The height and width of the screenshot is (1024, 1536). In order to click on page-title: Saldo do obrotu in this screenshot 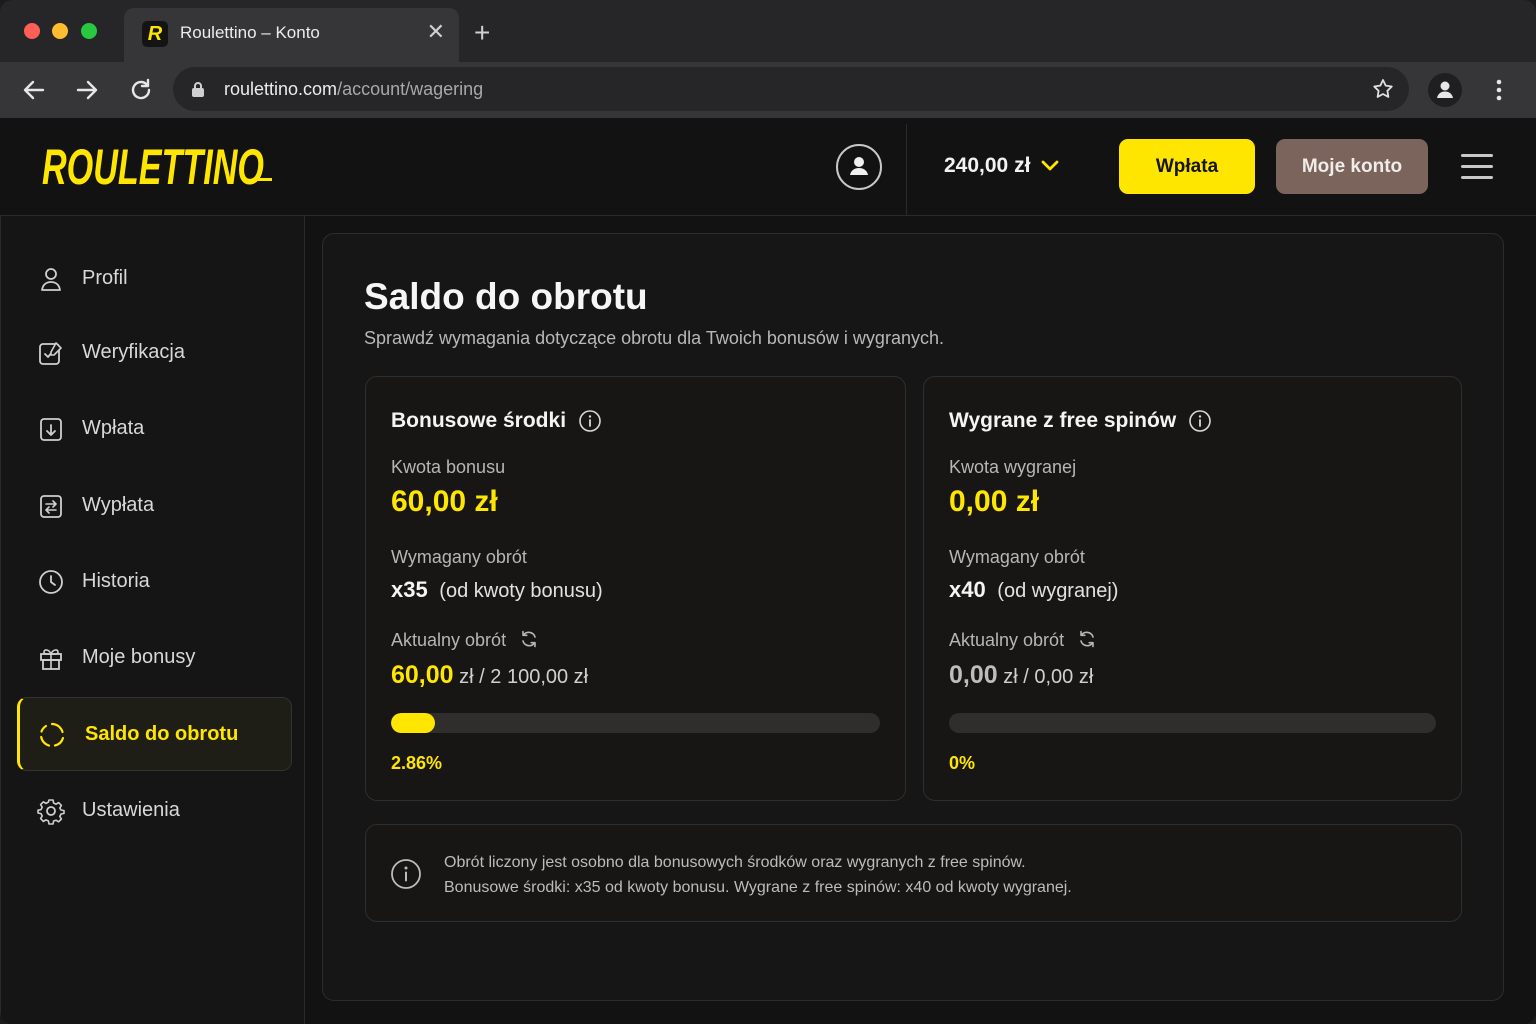, I will do `click(506, 296)`.